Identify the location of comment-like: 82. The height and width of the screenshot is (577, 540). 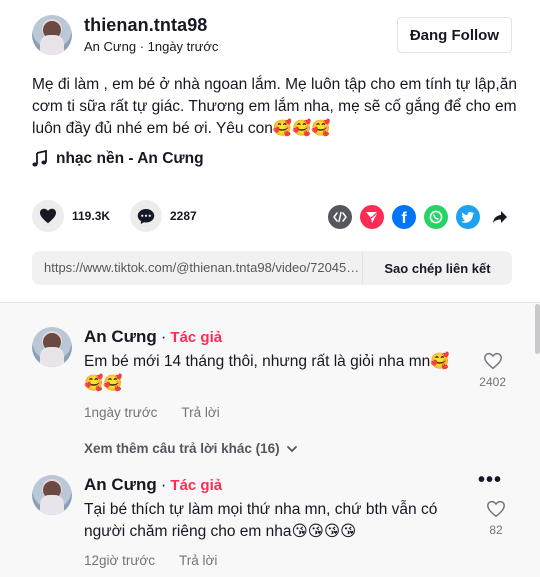
(496, 518).